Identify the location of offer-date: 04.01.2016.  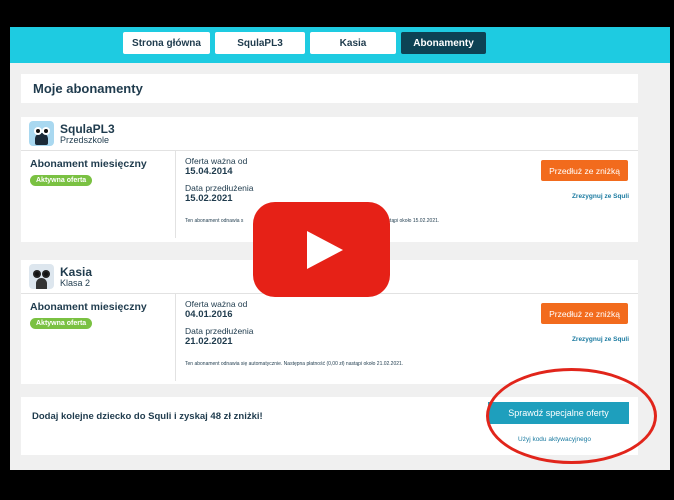
(209, 314).